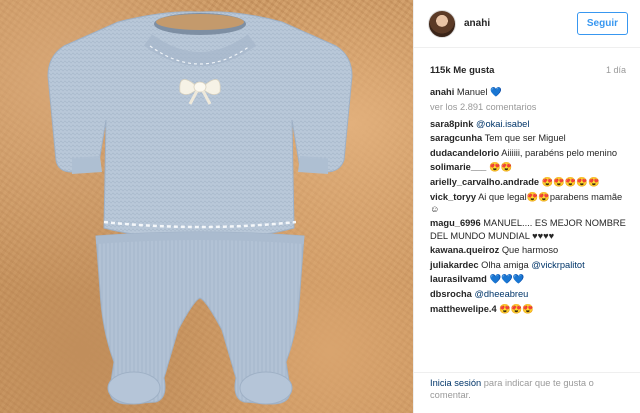  What do you see at coordinates (507, 279) in the screenshot?
I see `comment-text: 💙💙💙` at bounding box center [507, 279].